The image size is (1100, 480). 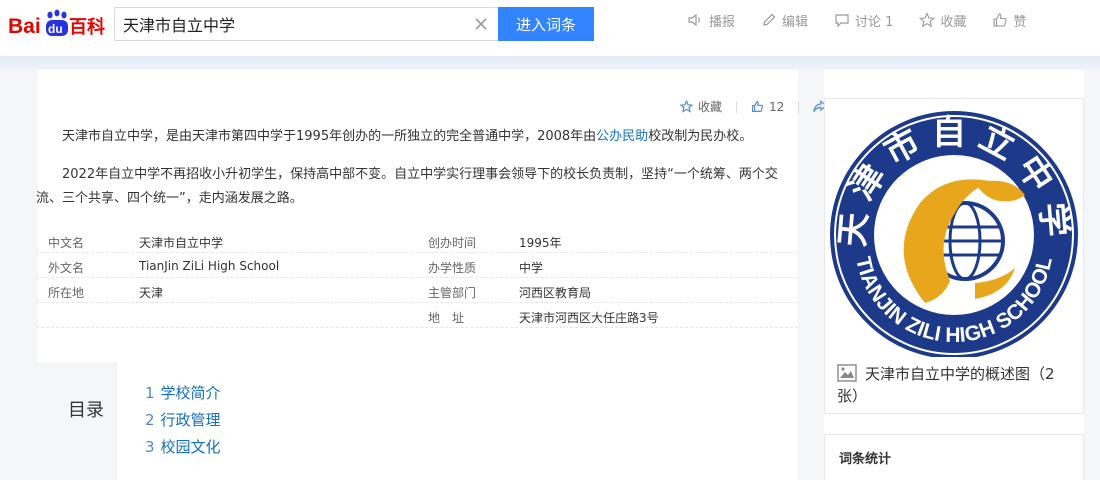 What do you see at coordinates (87, 27) in the screenshot?
I see `logo-text-right: 百科` at bounding box center [87, 27].